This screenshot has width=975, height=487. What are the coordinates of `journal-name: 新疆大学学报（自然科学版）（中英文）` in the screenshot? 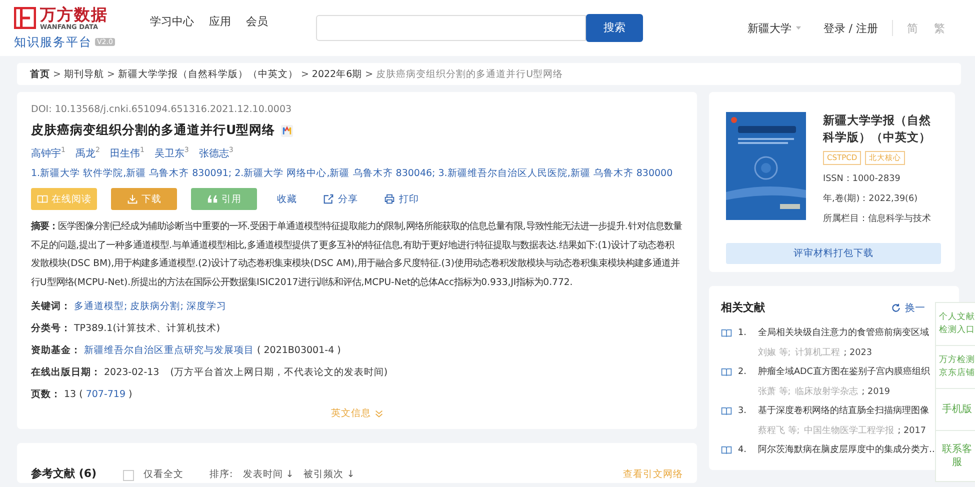 It's located at (877, 129).